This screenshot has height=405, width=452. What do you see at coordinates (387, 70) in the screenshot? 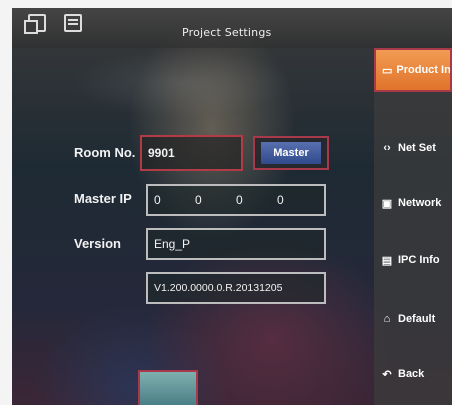
I see `product-info-icon: ▭` at bounding box center [387, 70].